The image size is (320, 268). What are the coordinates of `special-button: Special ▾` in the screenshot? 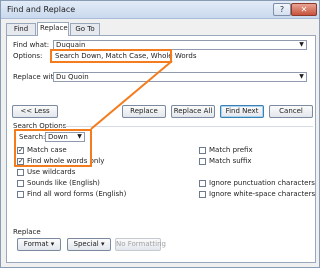 It's located at (89, 244).